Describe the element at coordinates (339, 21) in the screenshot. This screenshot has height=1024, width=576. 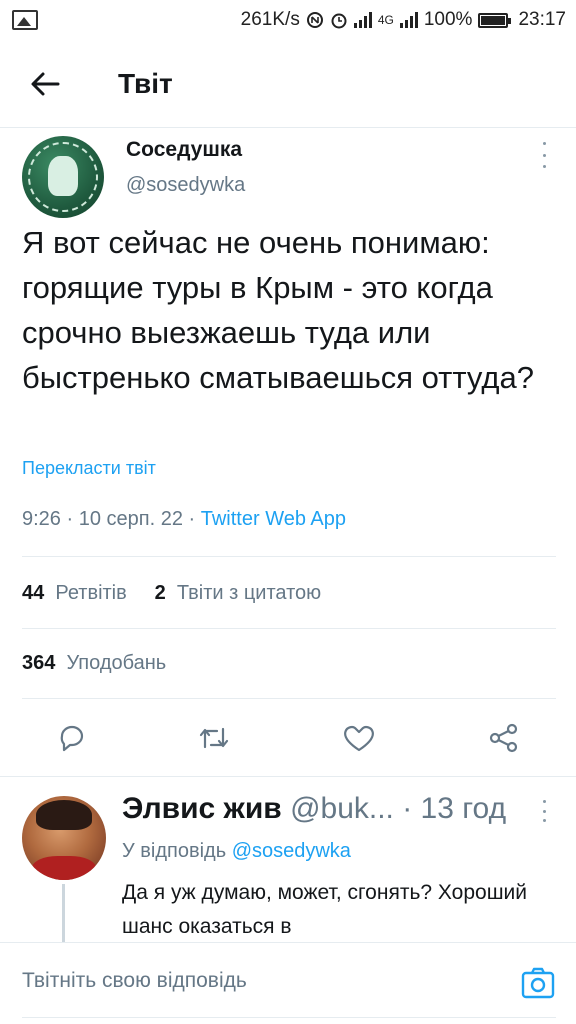
I see `alarm-icon` at that location.